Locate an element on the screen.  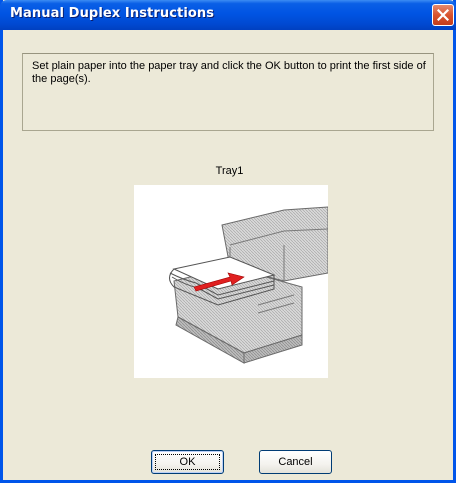
tray-label: Tray1 is located at coordinates (229, 171).